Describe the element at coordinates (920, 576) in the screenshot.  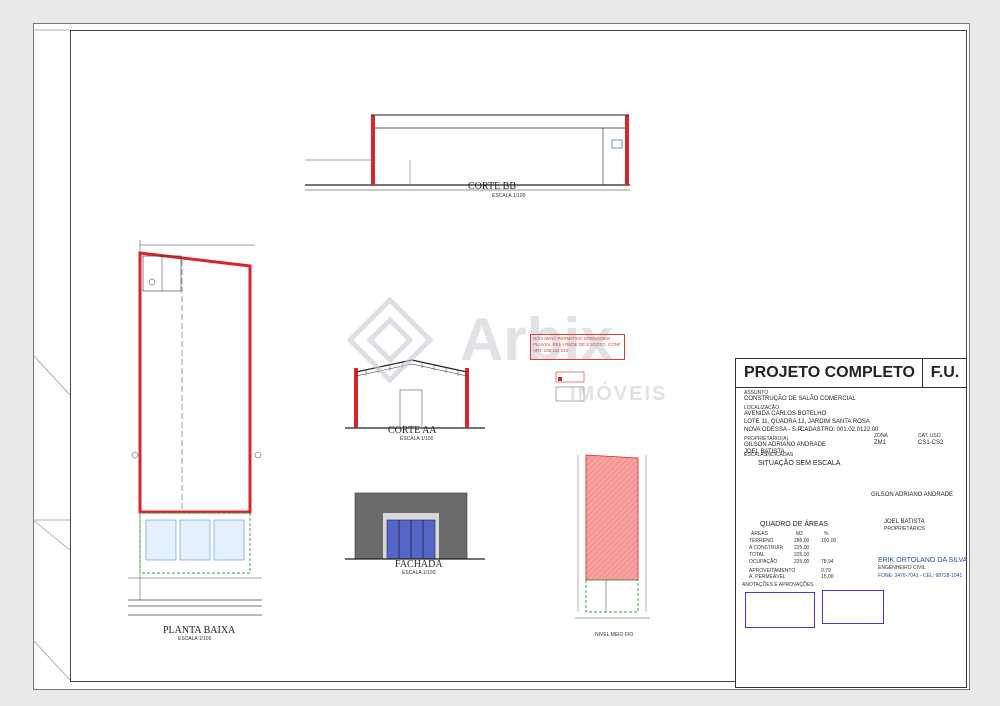
I see `resp-fone: FONE: 3476-7041 - CEL: 98728-1041` at that location.